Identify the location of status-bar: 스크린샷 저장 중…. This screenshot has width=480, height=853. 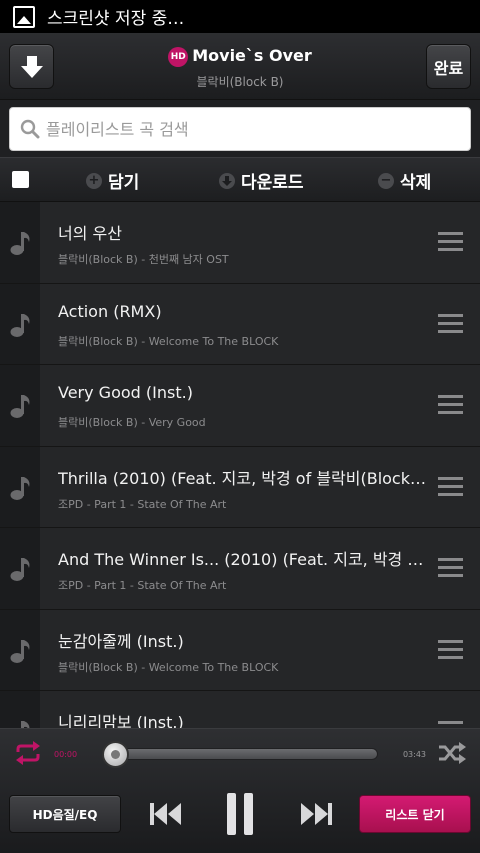
(240, 16).